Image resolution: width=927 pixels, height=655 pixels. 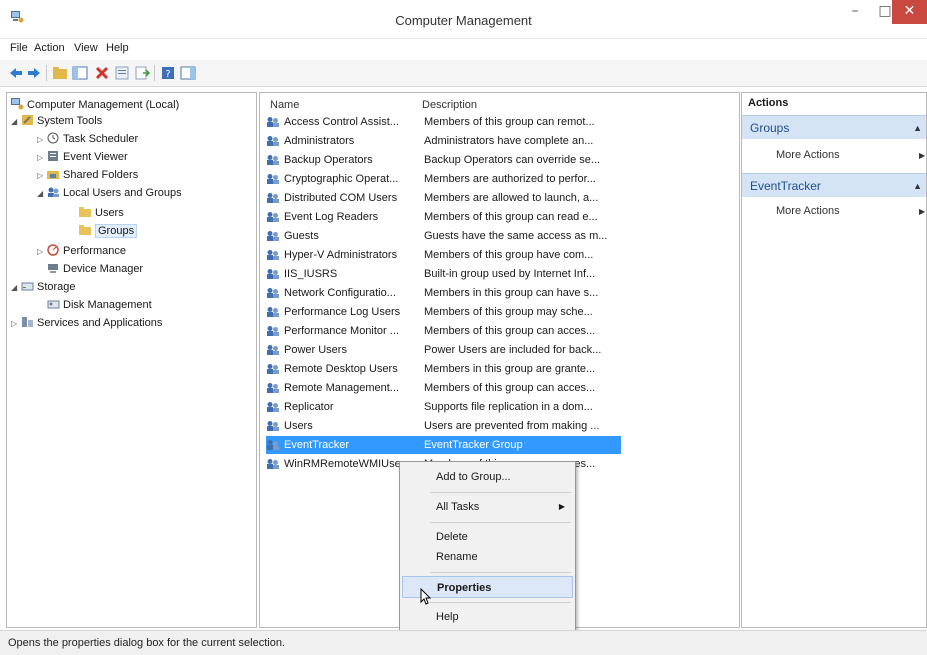 What do you see at coordinates (53, 156) in the screenshot?
I see `event-viewer-icon` at bounding box center [53, 156].